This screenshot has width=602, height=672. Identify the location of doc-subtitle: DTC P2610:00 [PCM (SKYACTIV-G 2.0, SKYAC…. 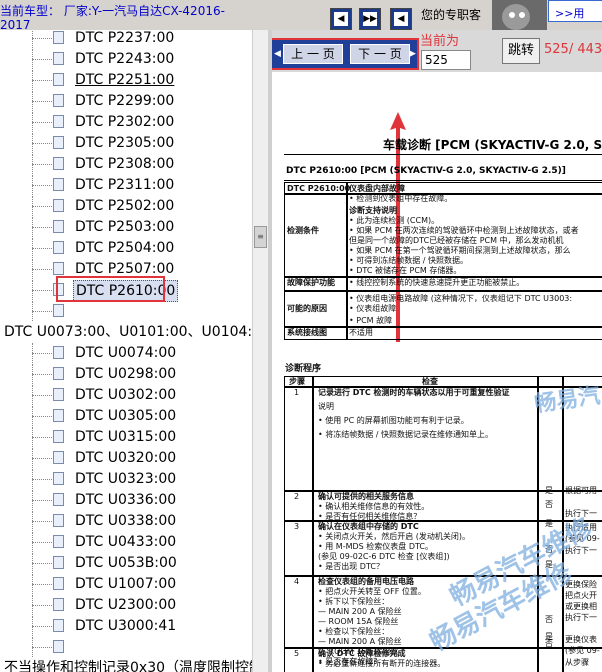
(426, 171).